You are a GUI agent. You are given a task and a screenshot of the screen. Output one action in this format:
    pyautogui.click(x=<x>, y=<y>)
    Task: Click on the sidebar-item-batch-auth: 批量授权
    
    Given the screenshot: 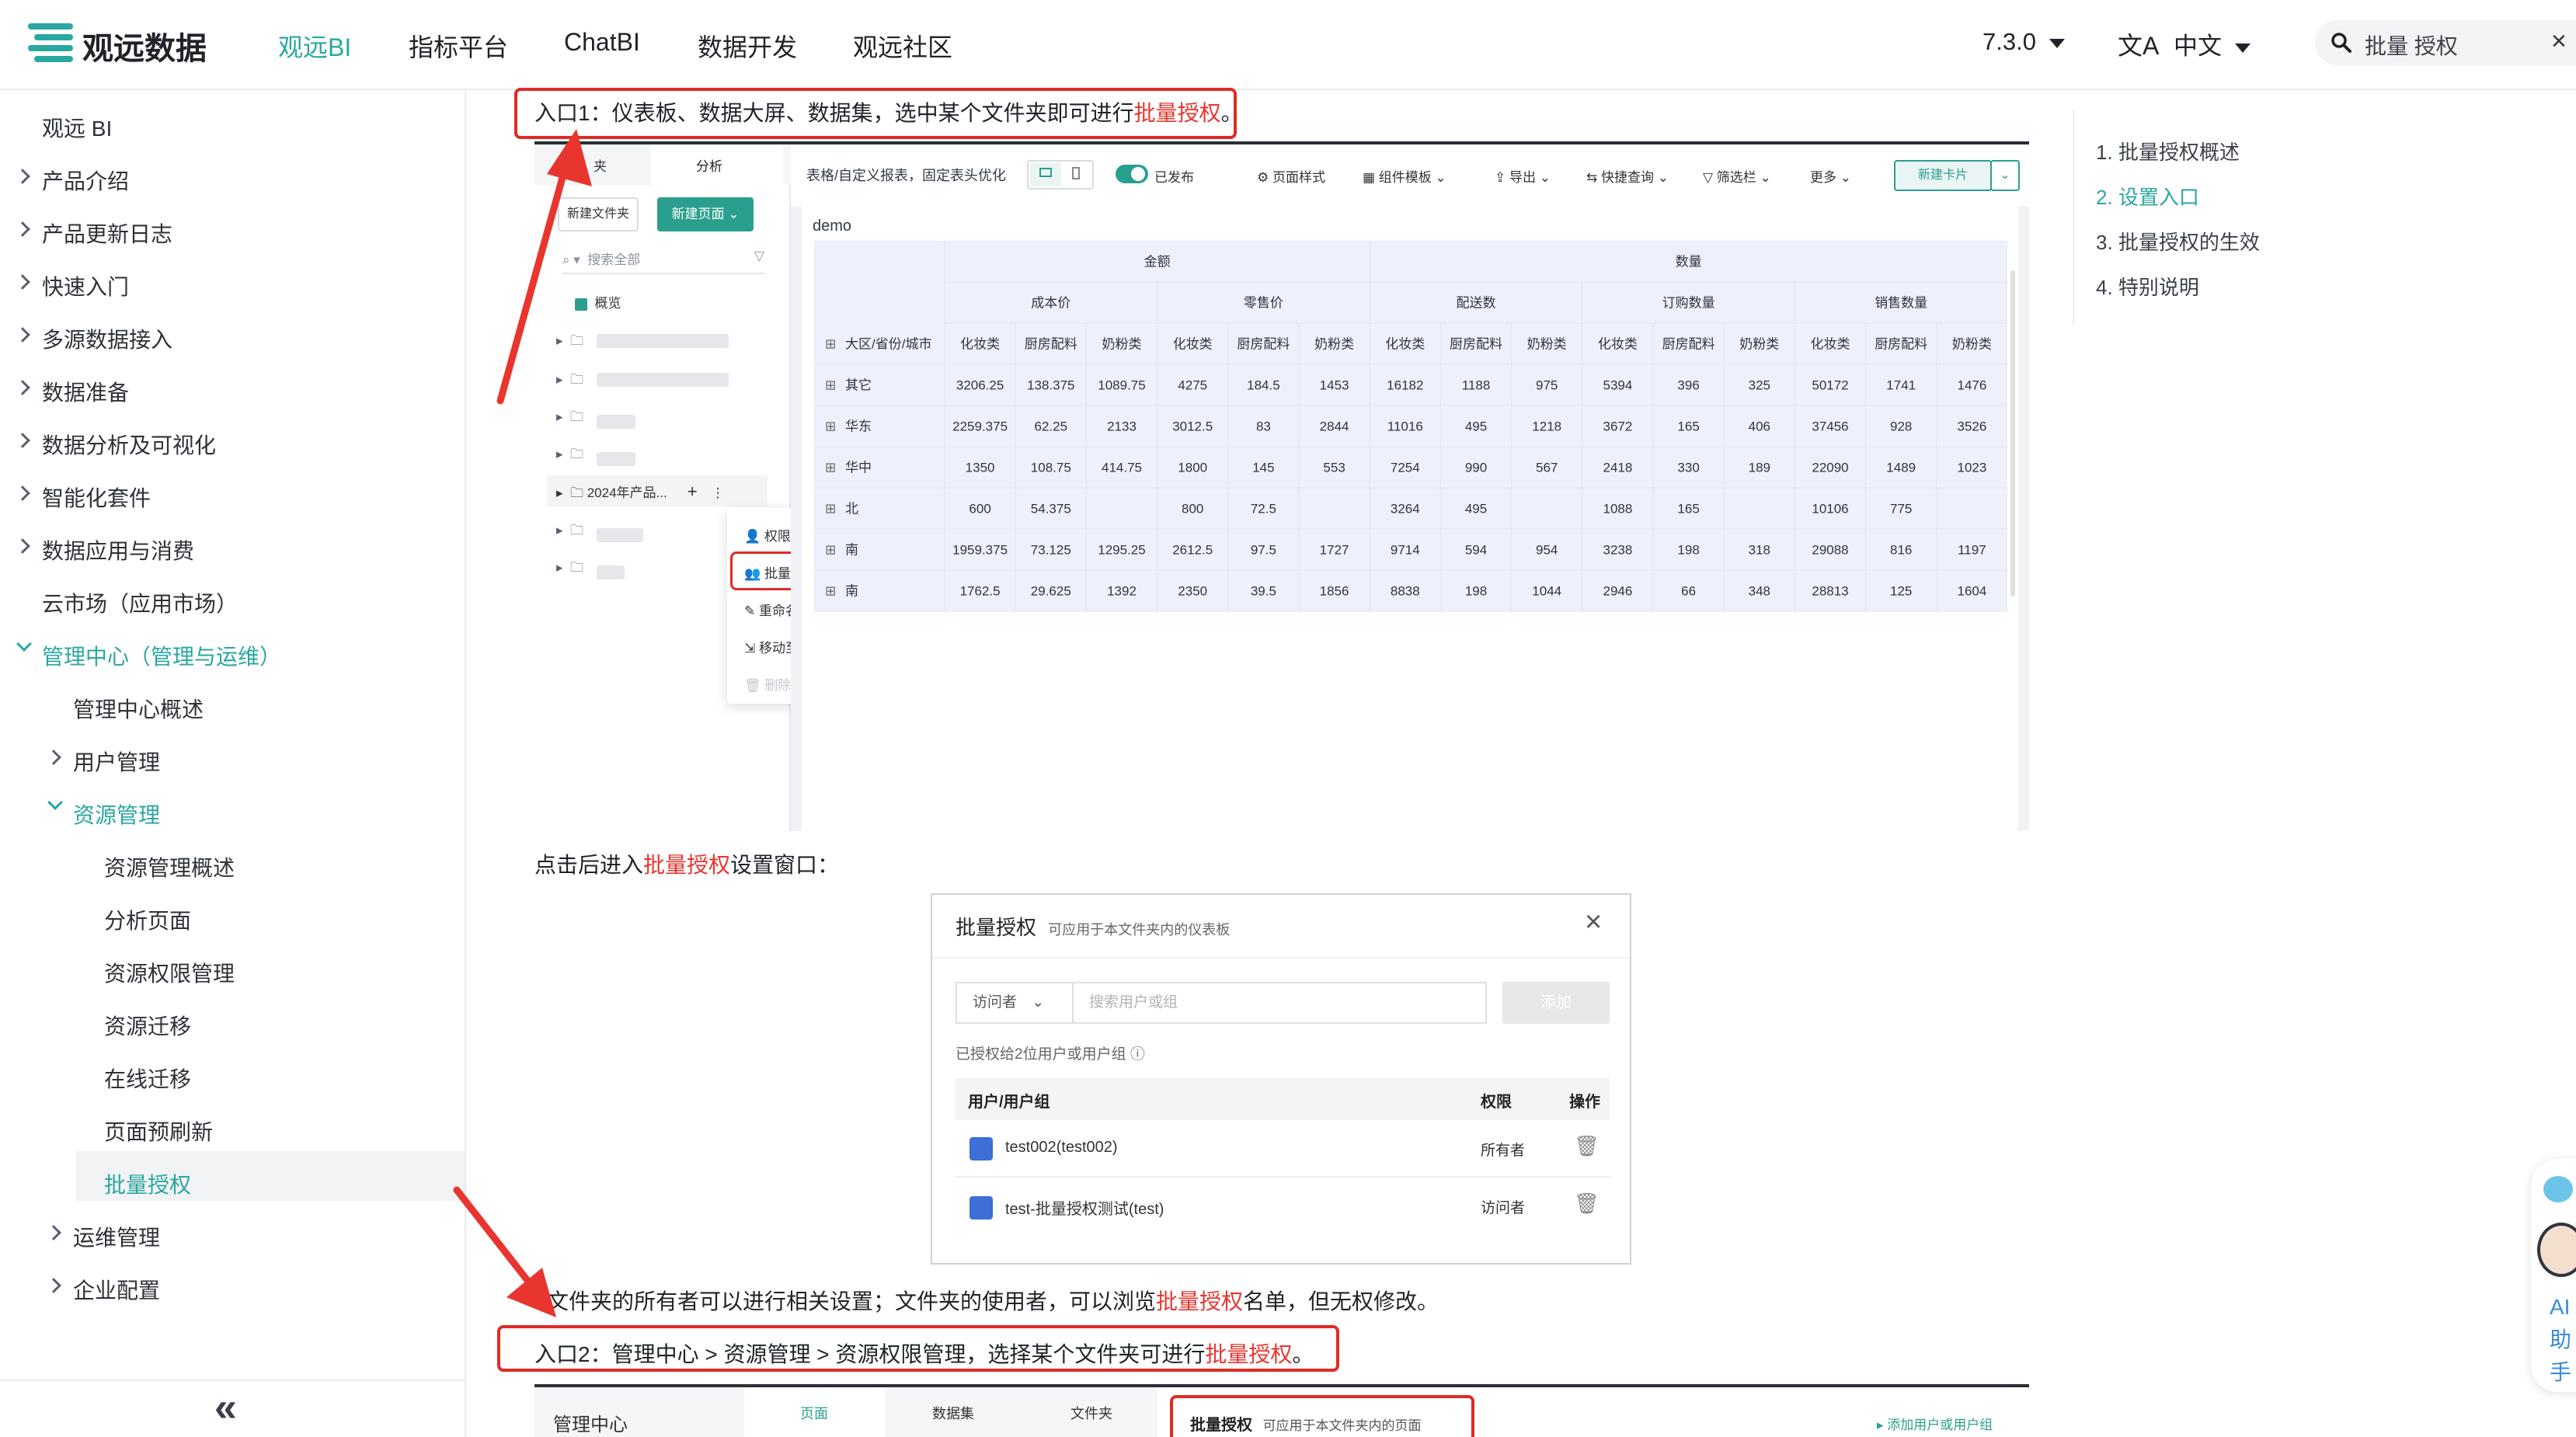 What is the action you would take?
    pyautogui.click(x=147, y=1183)
    